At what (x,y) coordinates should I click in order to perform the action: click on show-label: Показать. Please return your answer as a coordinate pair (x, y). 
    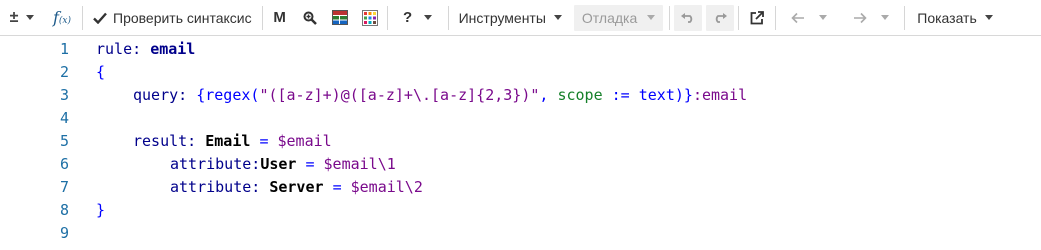
    Looking at the image, I should click on (947, 17).